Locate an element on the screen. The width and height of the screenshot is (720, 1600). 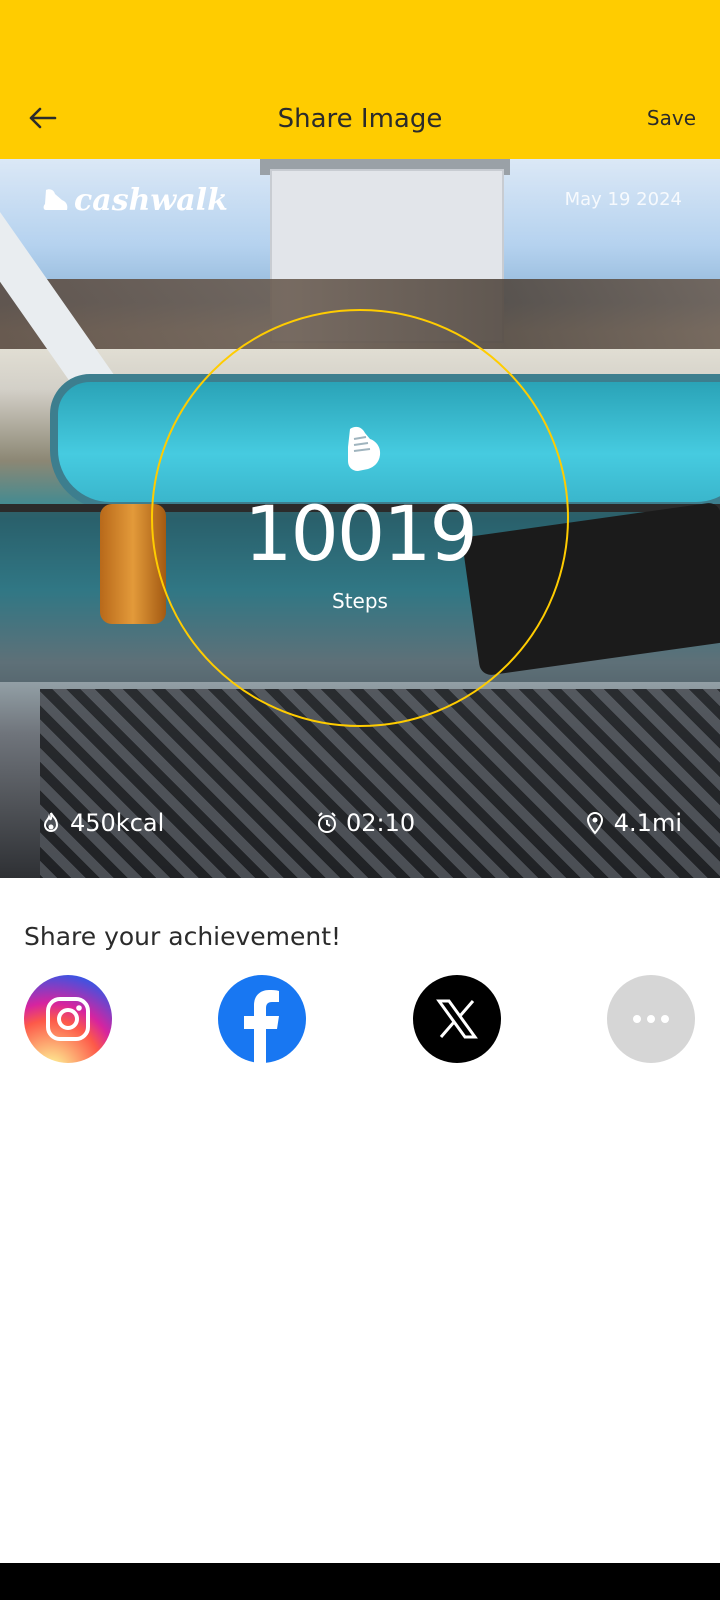
location-pin-icon is located at coordinates (595, 823).